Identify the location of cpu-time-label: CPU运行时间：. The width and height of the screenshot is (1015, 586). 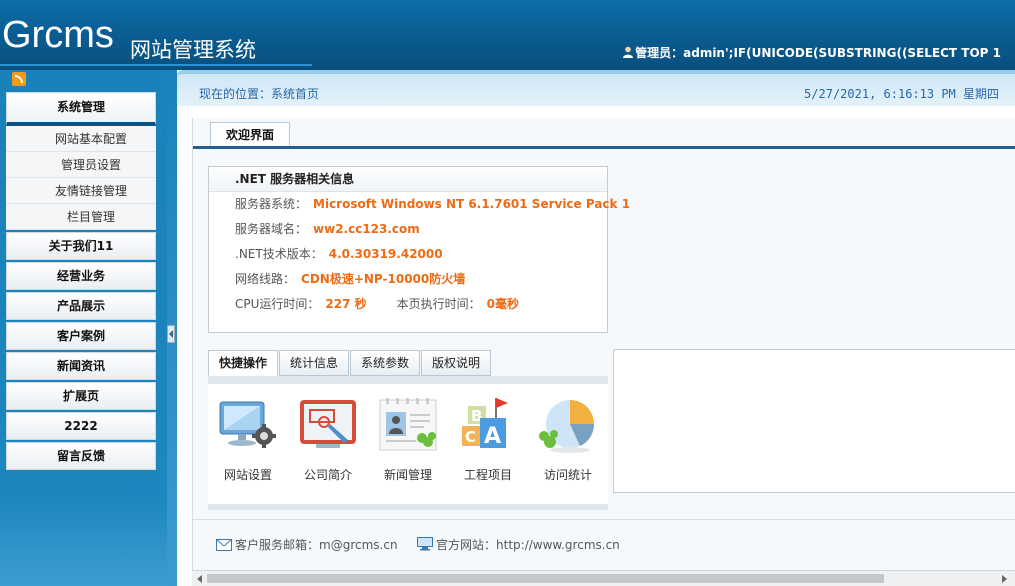
(277, 304).